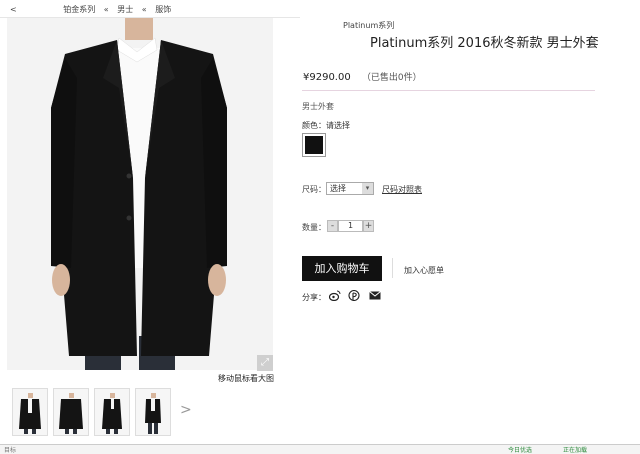 This screenshot has height=454, width=640. Describe the element at coordinates (13, 9) in the screenshot. I see `back-link: <` at that location.